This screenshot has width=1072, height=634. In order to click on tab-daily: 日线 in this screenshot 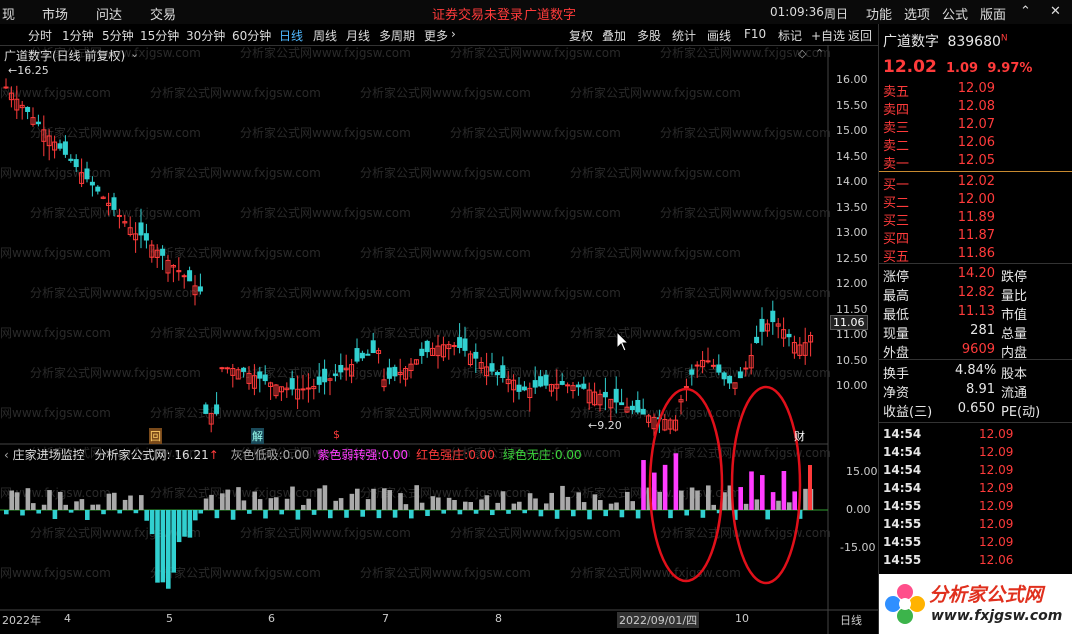, I will do `click(291, 35)`.